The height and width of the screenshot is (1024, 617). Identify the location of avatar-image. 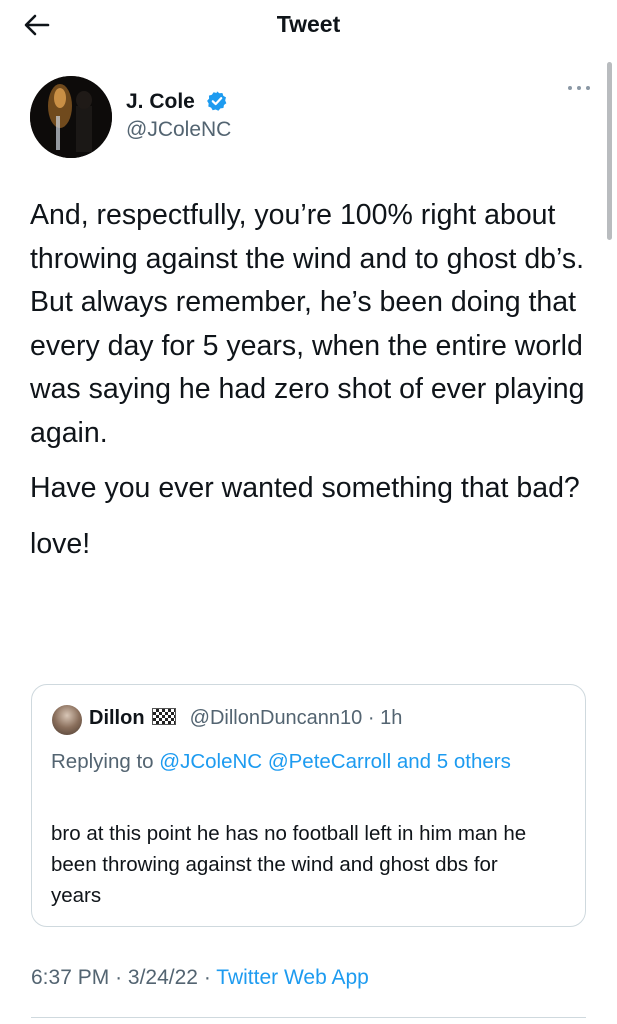
(71, 117).